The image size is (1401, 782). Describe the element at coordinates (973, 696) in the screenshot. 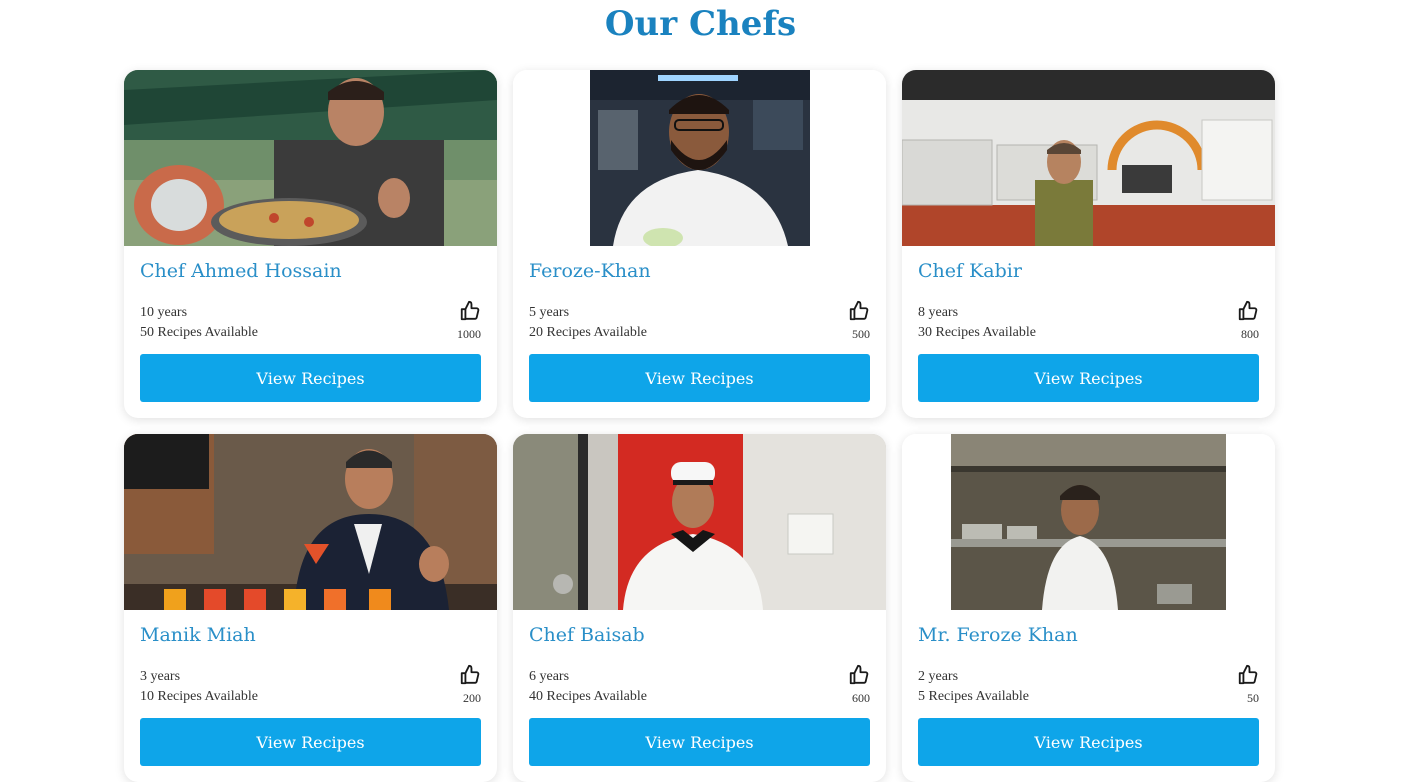

I see `chef-recipes-count: 5 Recipes Available` at that location.